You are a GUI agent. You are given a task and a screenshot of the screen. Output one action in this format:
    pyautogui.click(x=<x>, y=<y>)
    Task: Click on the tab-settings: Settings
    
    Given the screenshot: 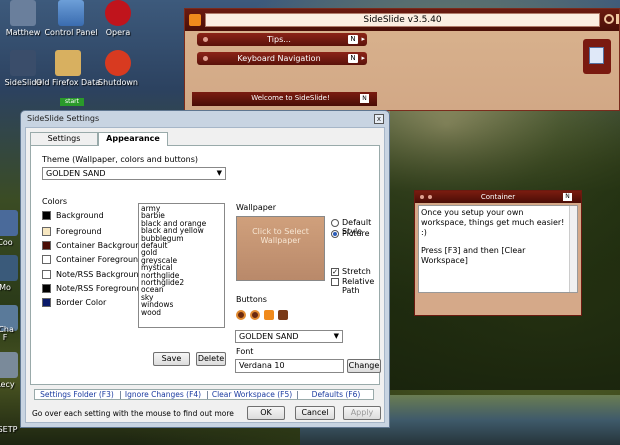 What is the action you would take?
    pyautogui.click(x=64, y=138)
    